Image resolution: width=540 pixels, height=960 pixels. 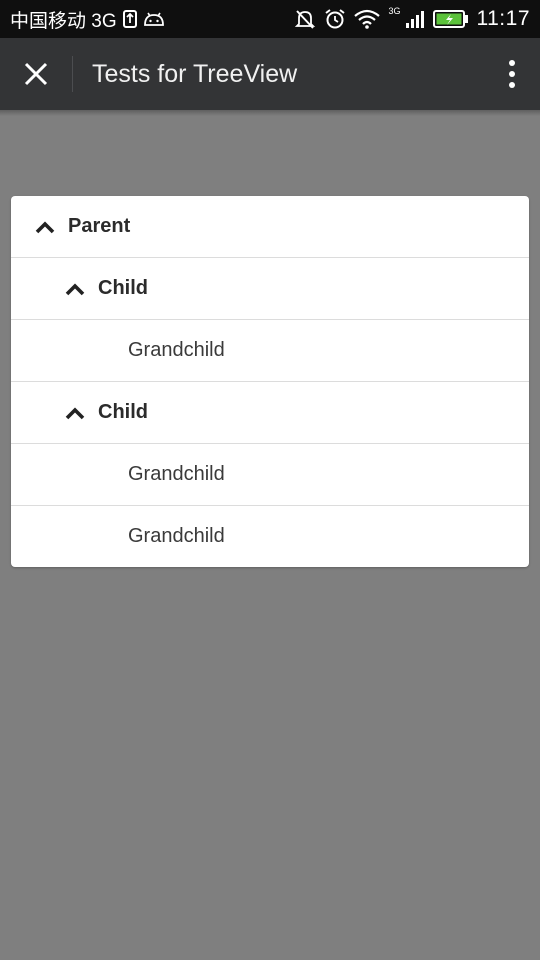 What do you see at coordinates (335, 19) in the screenshot?
I see `alarm-icon` at bounding box center [335, 19].